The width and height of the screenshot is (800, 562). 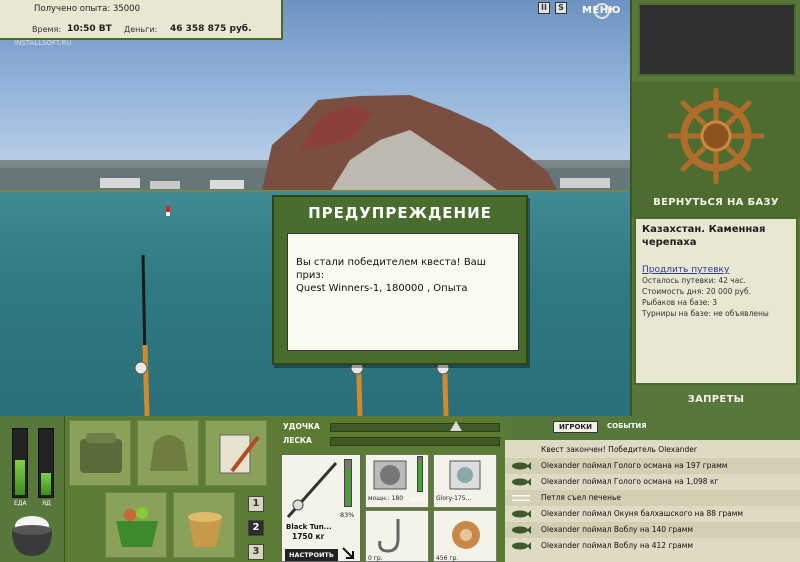 I want to click on event-row: Olexander поймал Воблу на 140 грамм, so click(x=652, y=530).